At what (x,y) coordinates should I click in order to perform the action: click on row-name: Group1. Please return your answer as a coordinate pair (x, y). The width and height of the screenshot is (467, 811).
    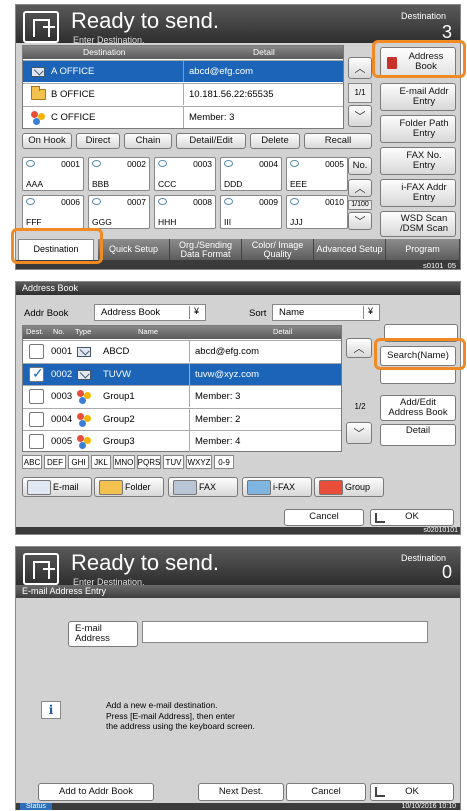
    Looking at the image, I should click on (119, 396).